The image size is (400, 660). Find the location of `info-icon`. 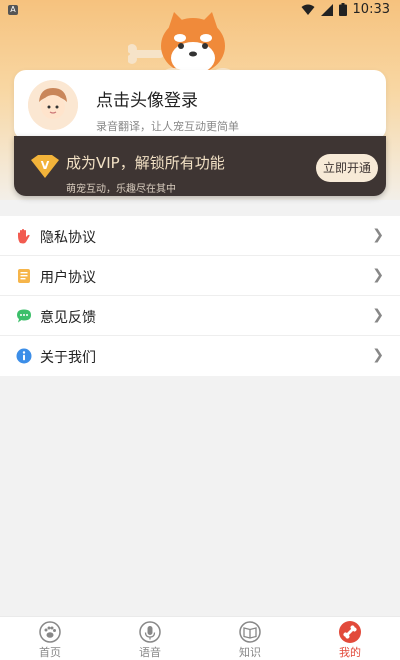

info-icon is located at coordinates (24, 356).